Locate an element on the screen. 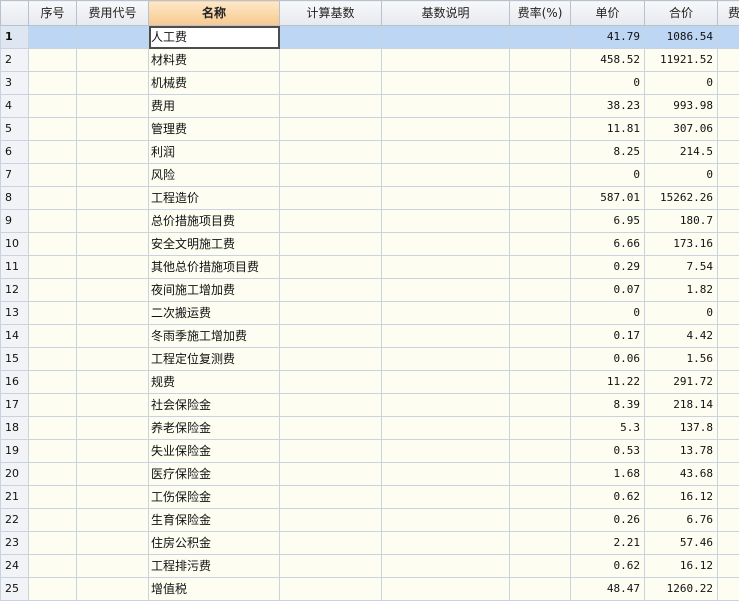 Image resolution: width=739 pixels, height=613 pixels. column-header-name: 名称 is located at coordinates (214, 13).